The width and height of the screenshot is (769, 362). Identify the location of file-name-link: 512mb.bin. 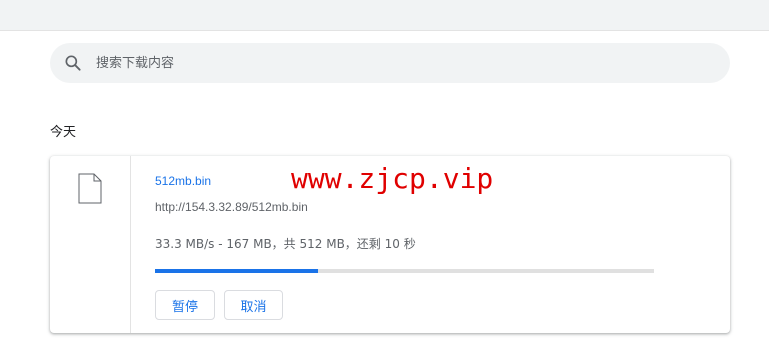
(183, 181).